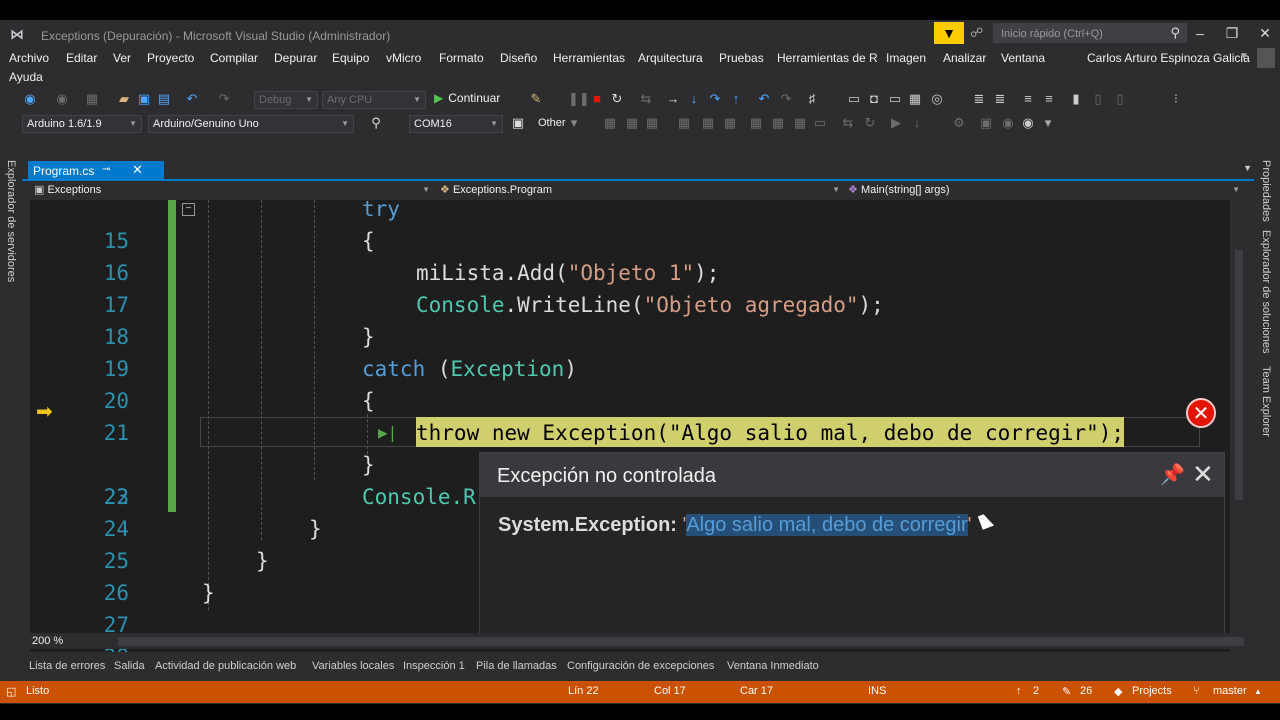 The height and width of the screenshot is (720, 1280). Describe the element at coordinates (536, 99) in the screenshot. I see `attach-process-icon: ✎` at that location.